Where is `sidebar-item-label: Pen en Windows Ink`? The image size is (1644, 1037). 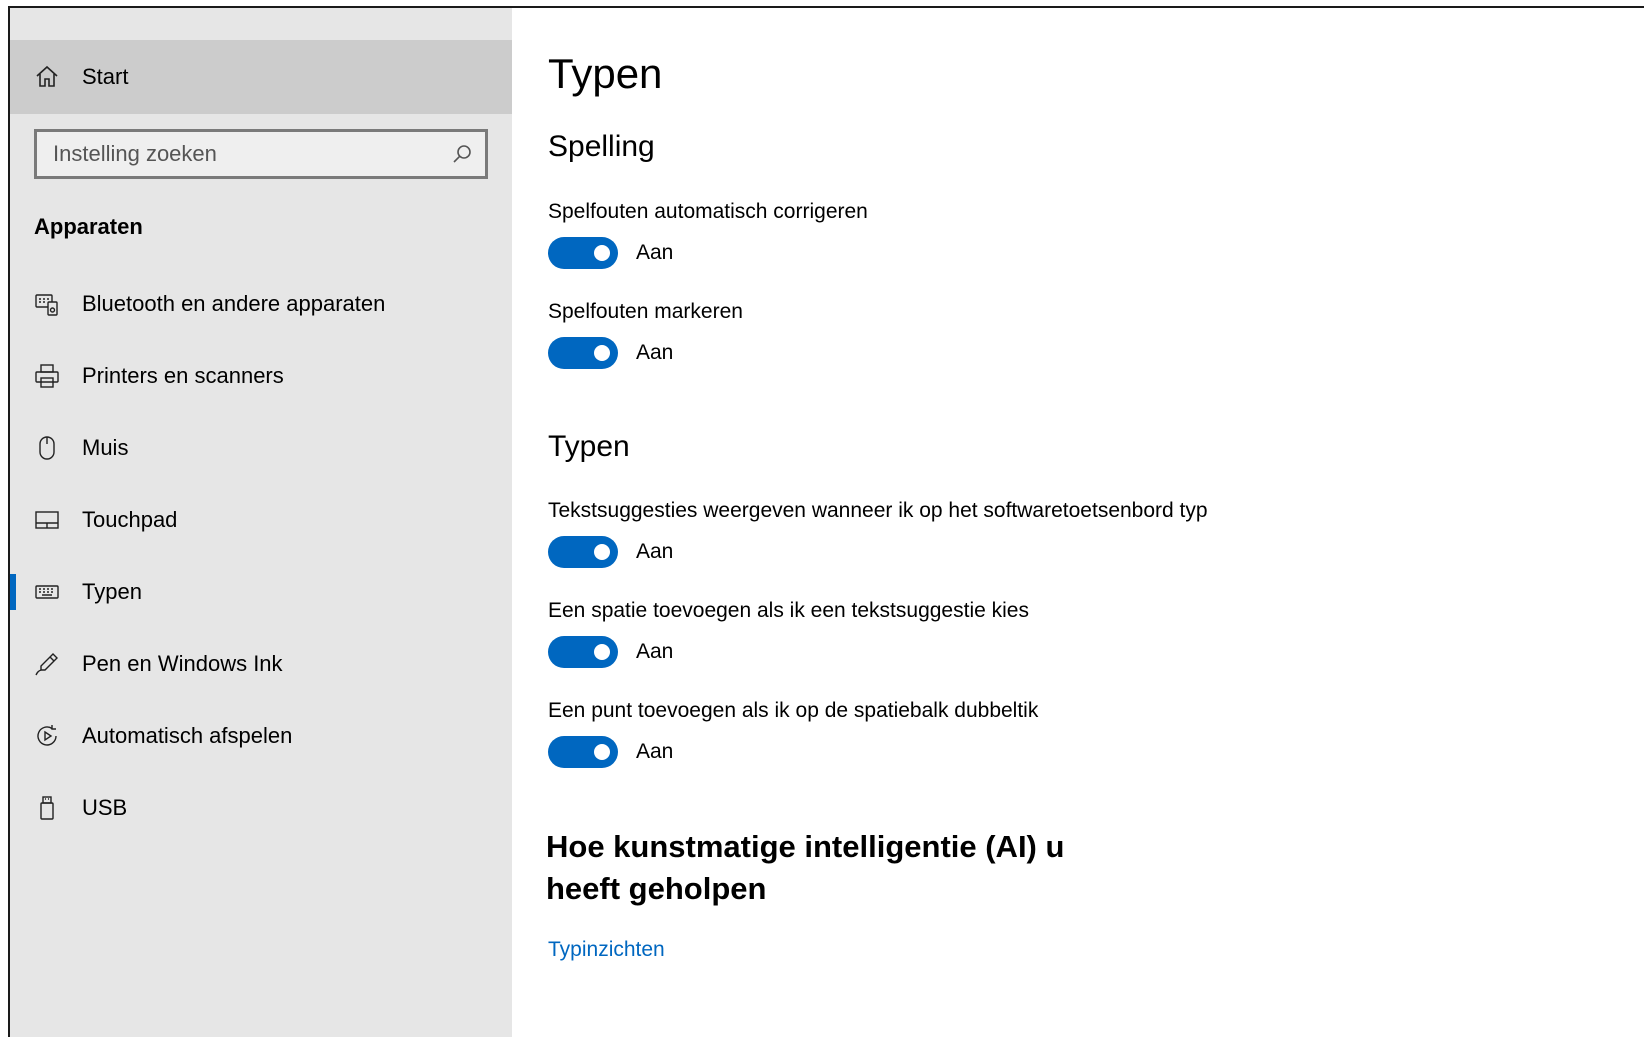 sidebar-item-label: Pen en Windows Ink is located at coordinates (182, 663).